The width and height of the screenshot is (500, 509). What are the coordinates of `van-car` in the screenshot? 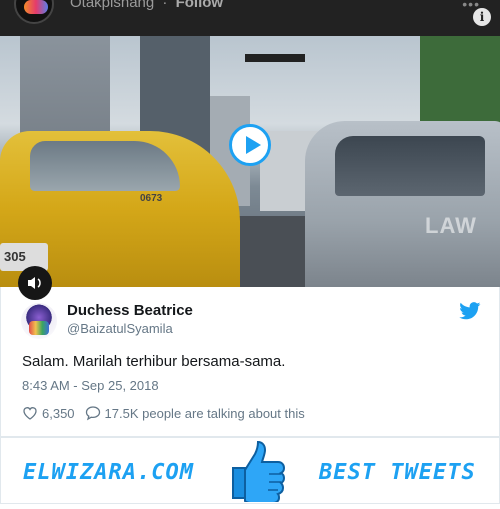 It's located at (402, 204).